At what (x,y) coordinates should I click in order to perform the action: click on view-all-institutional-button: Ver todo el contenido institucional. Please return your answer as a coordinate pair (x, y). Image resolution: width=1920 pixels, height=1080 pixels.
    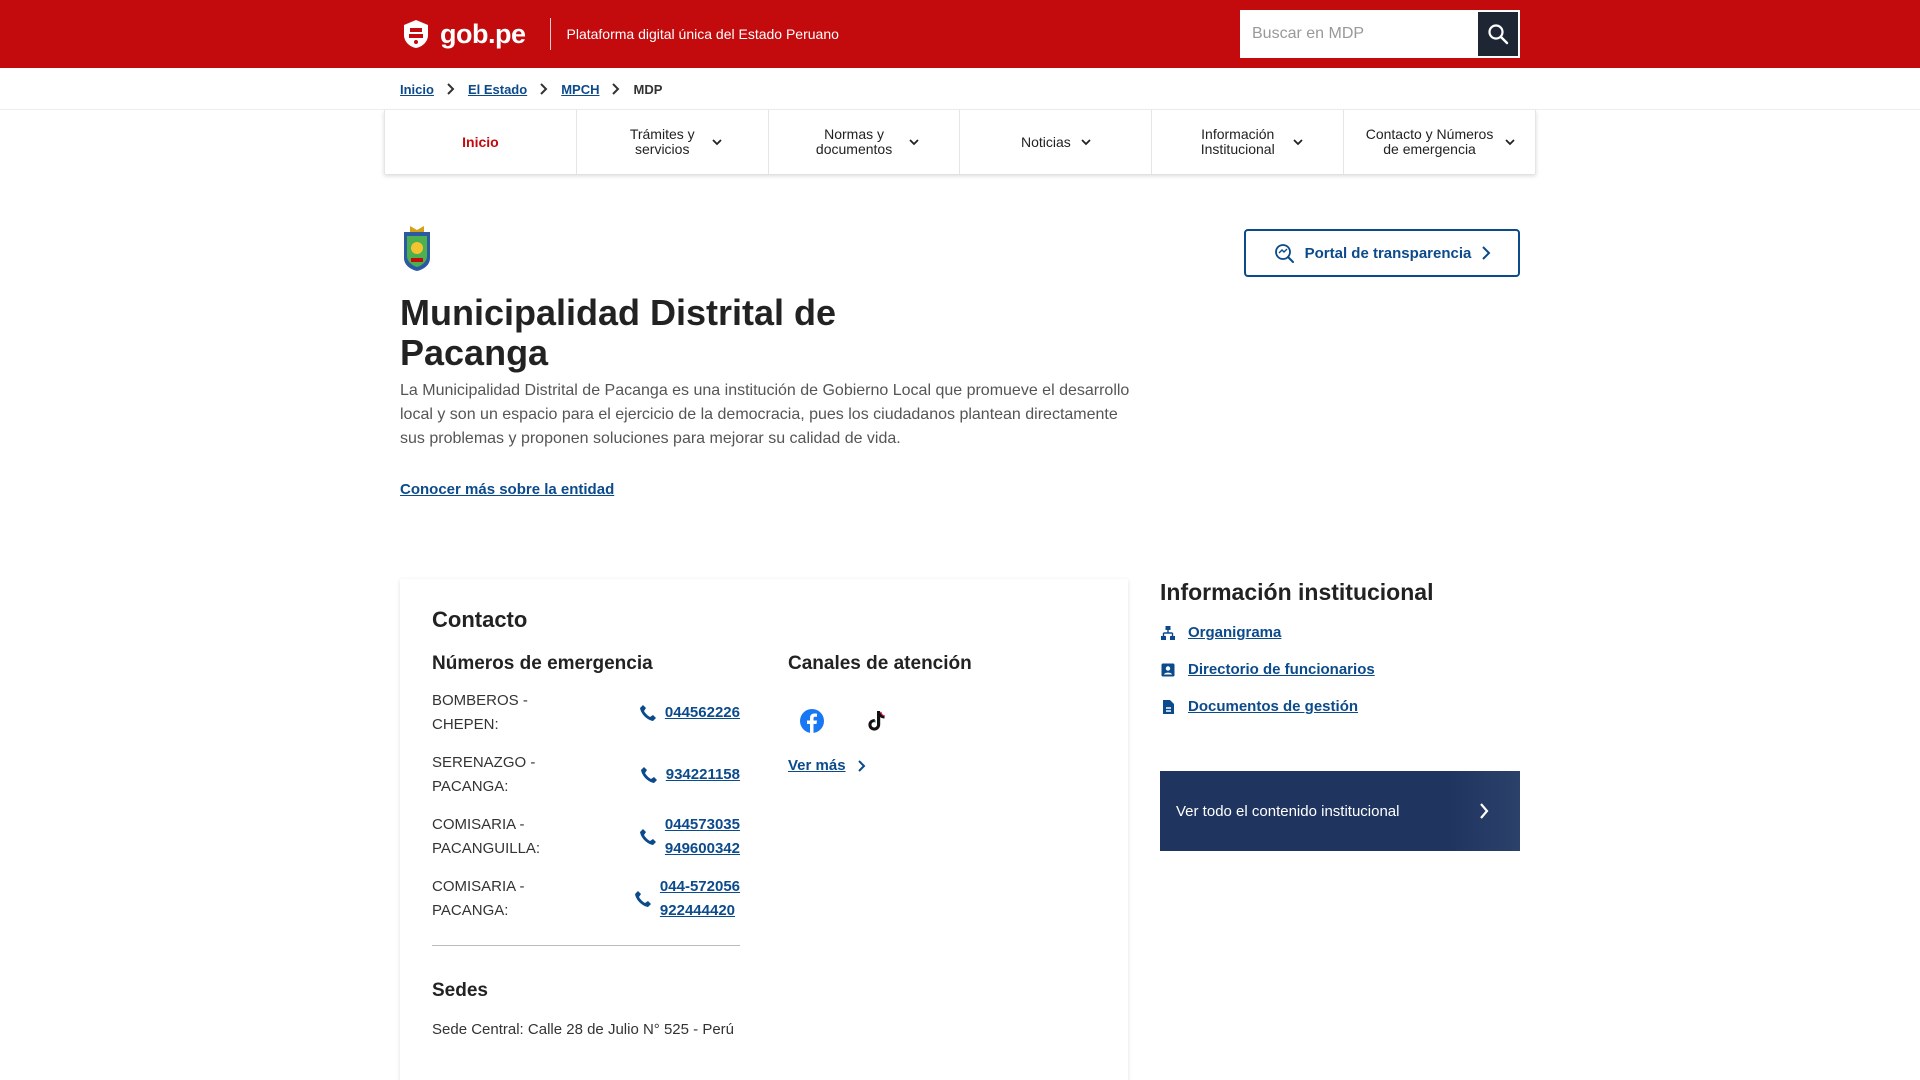
    Looking at the image, I should click on (1340, 811).